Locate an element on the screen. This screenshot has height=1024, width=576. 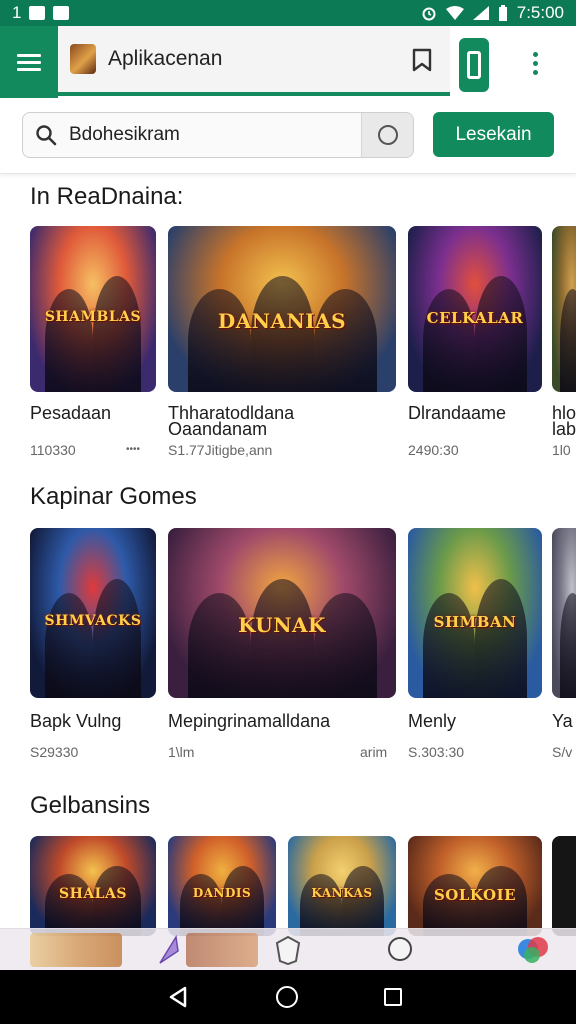
home-icon is located at coordinates (287, 997).